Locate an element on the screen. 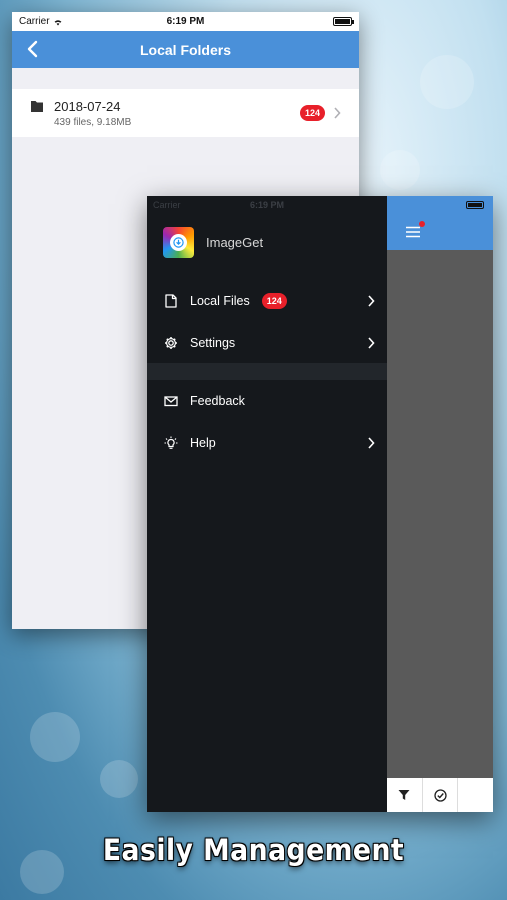 The width and height of the screenshot is (507, 900). menu-item-label: Settings is located at coordinates (213, 343).